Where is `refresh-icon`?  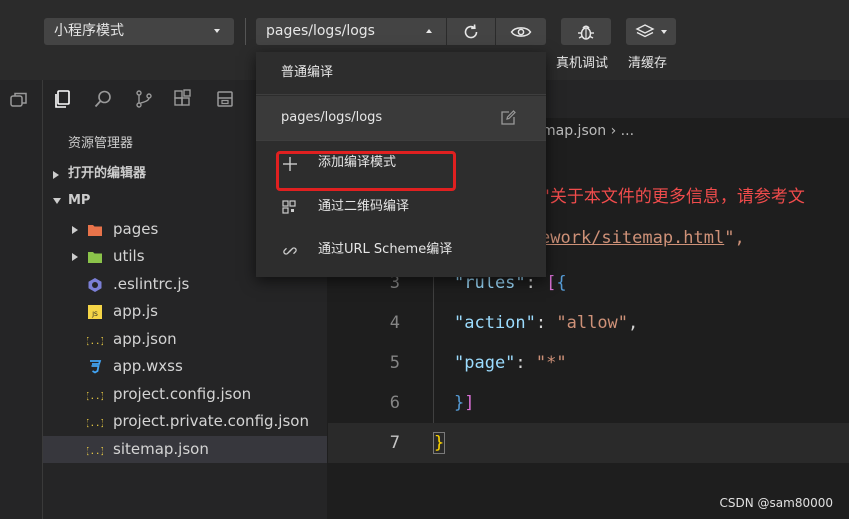 refresh-icon is located at coordinates (471, 30).